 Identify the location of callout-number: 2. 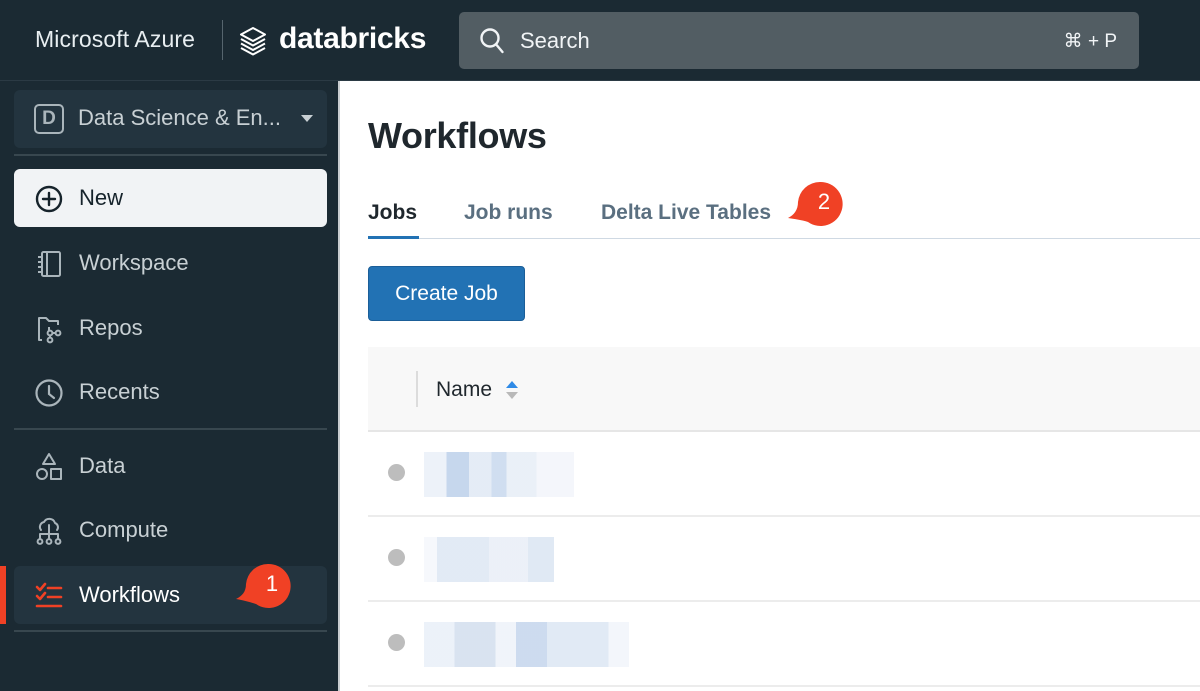
(824, 201).